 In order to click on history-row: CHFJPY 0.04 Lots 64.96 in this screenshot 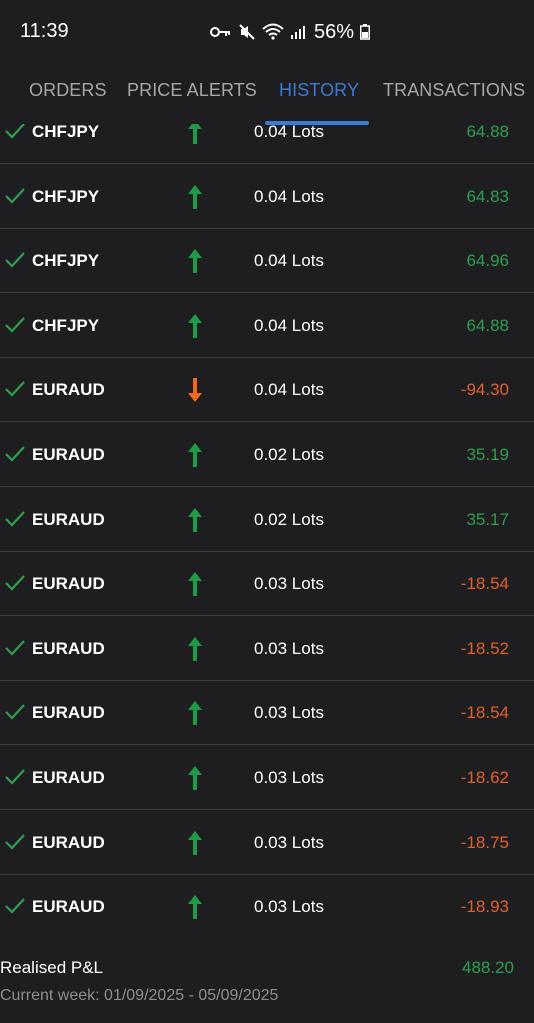, I will do `click(267, 261)`.